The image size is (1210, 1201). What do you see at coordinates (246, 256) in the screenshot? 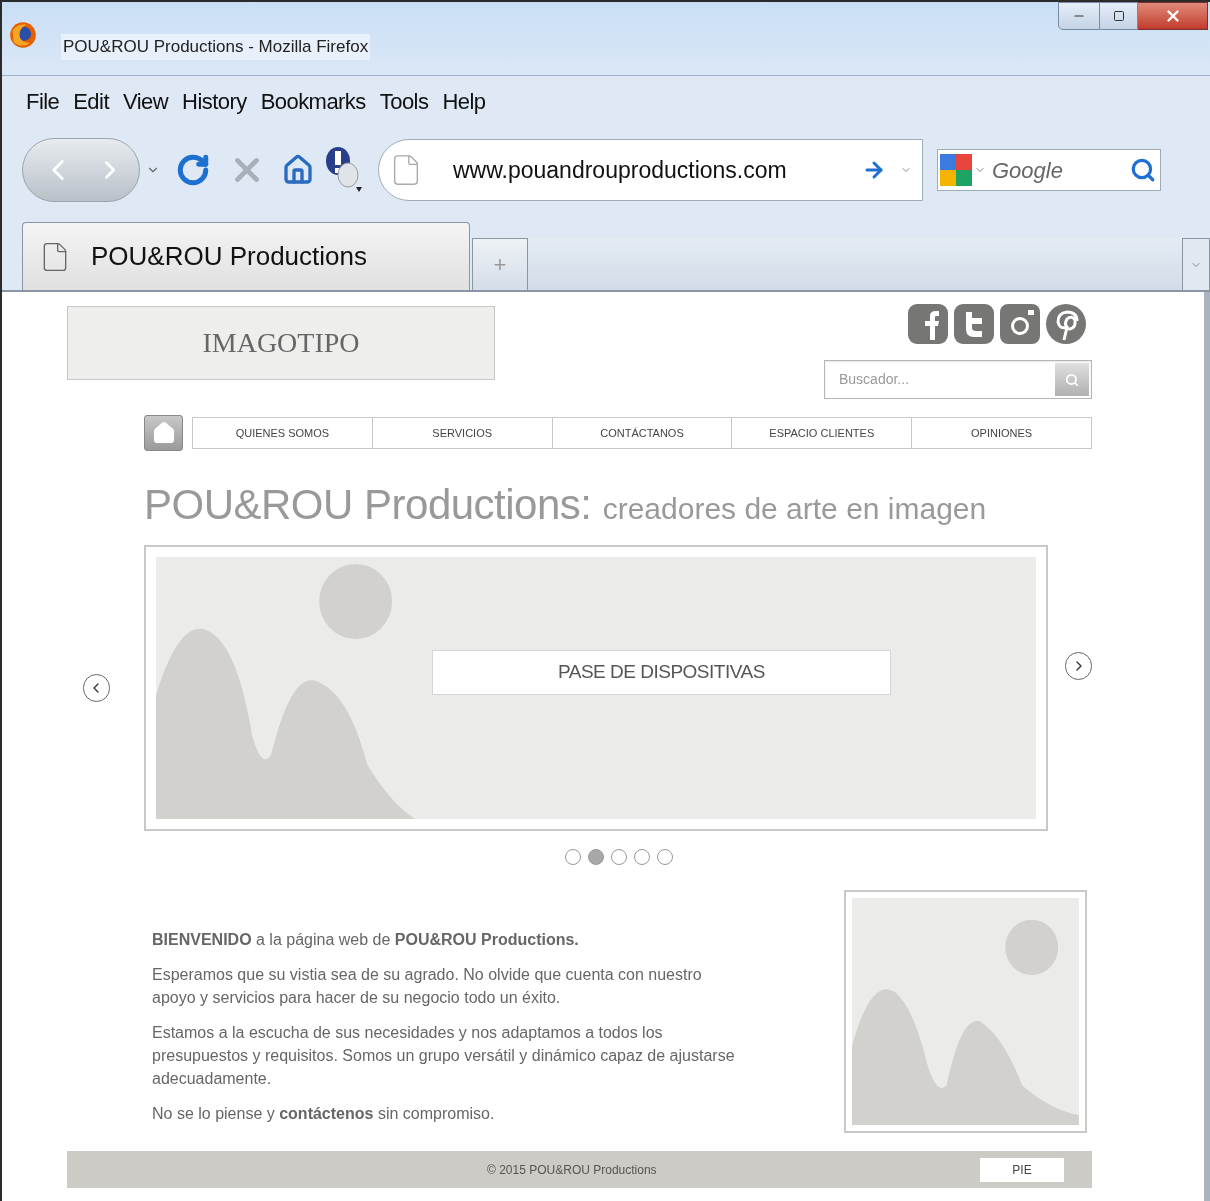
I see `browser-tab: POU&ROU Productions` at bounding box center [246, 256].